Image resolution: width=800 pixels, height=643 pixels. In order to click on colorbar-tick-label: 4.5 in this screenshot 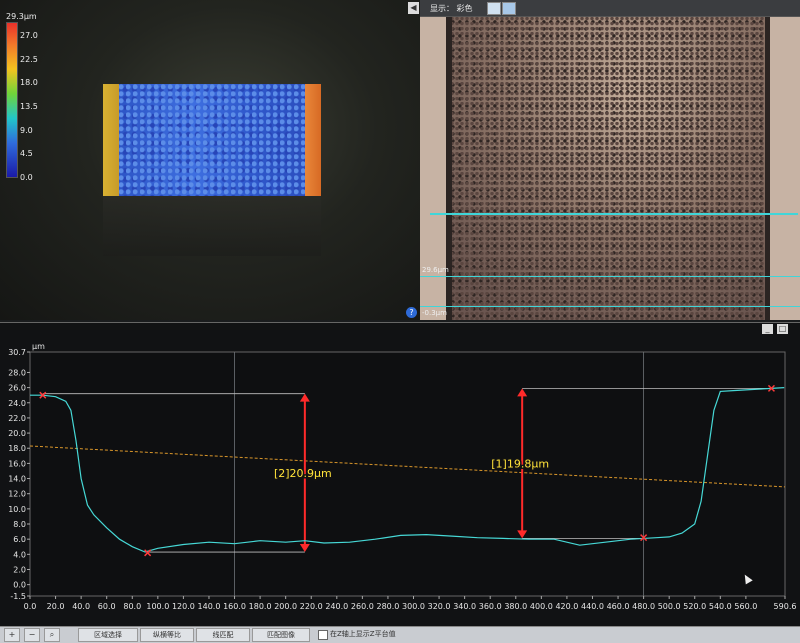, I will do `click(26, 154)`.